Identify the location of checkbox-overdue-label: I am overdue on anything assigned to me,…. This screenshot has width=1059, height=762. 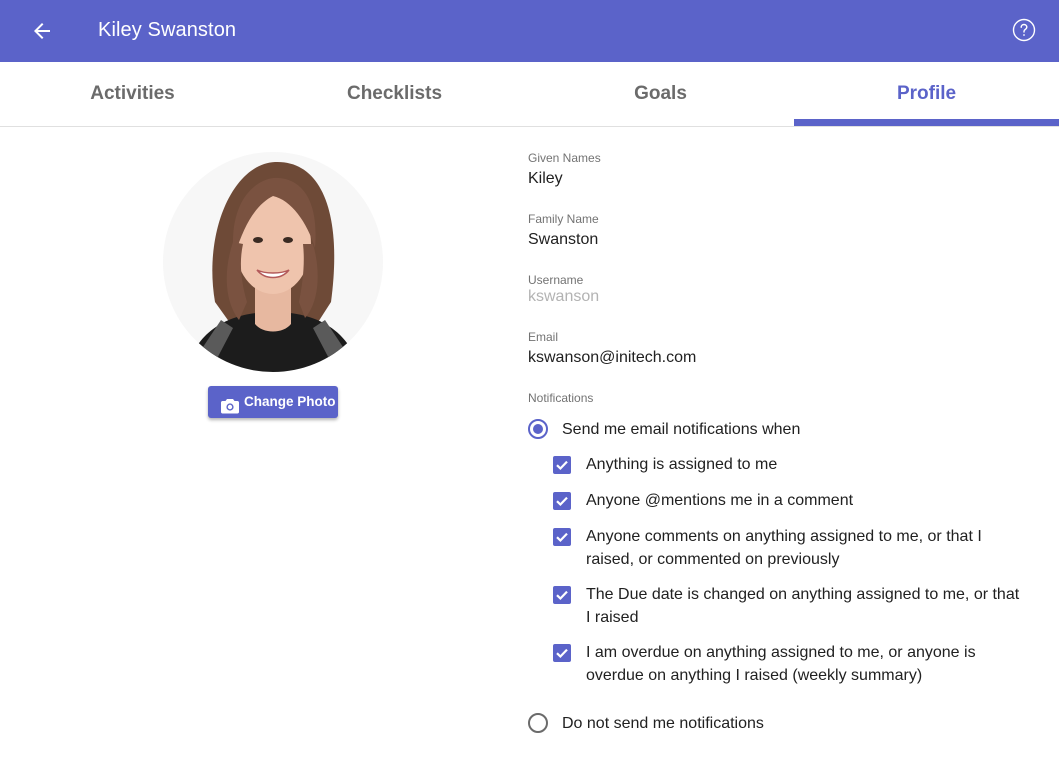
(781, 664).